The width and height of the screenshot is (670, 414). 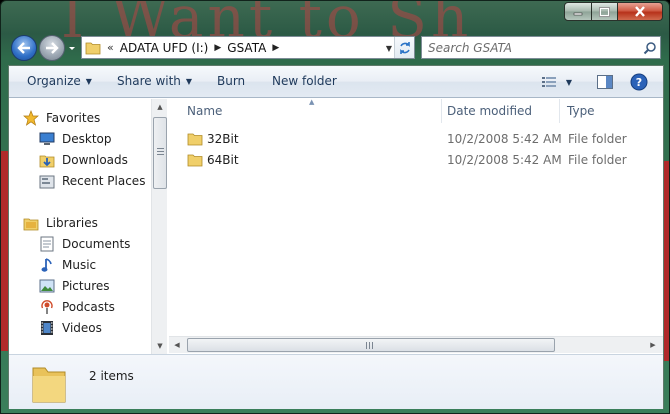 I want to click on organize-button: Organize ▼, so click(x=59, y=81).